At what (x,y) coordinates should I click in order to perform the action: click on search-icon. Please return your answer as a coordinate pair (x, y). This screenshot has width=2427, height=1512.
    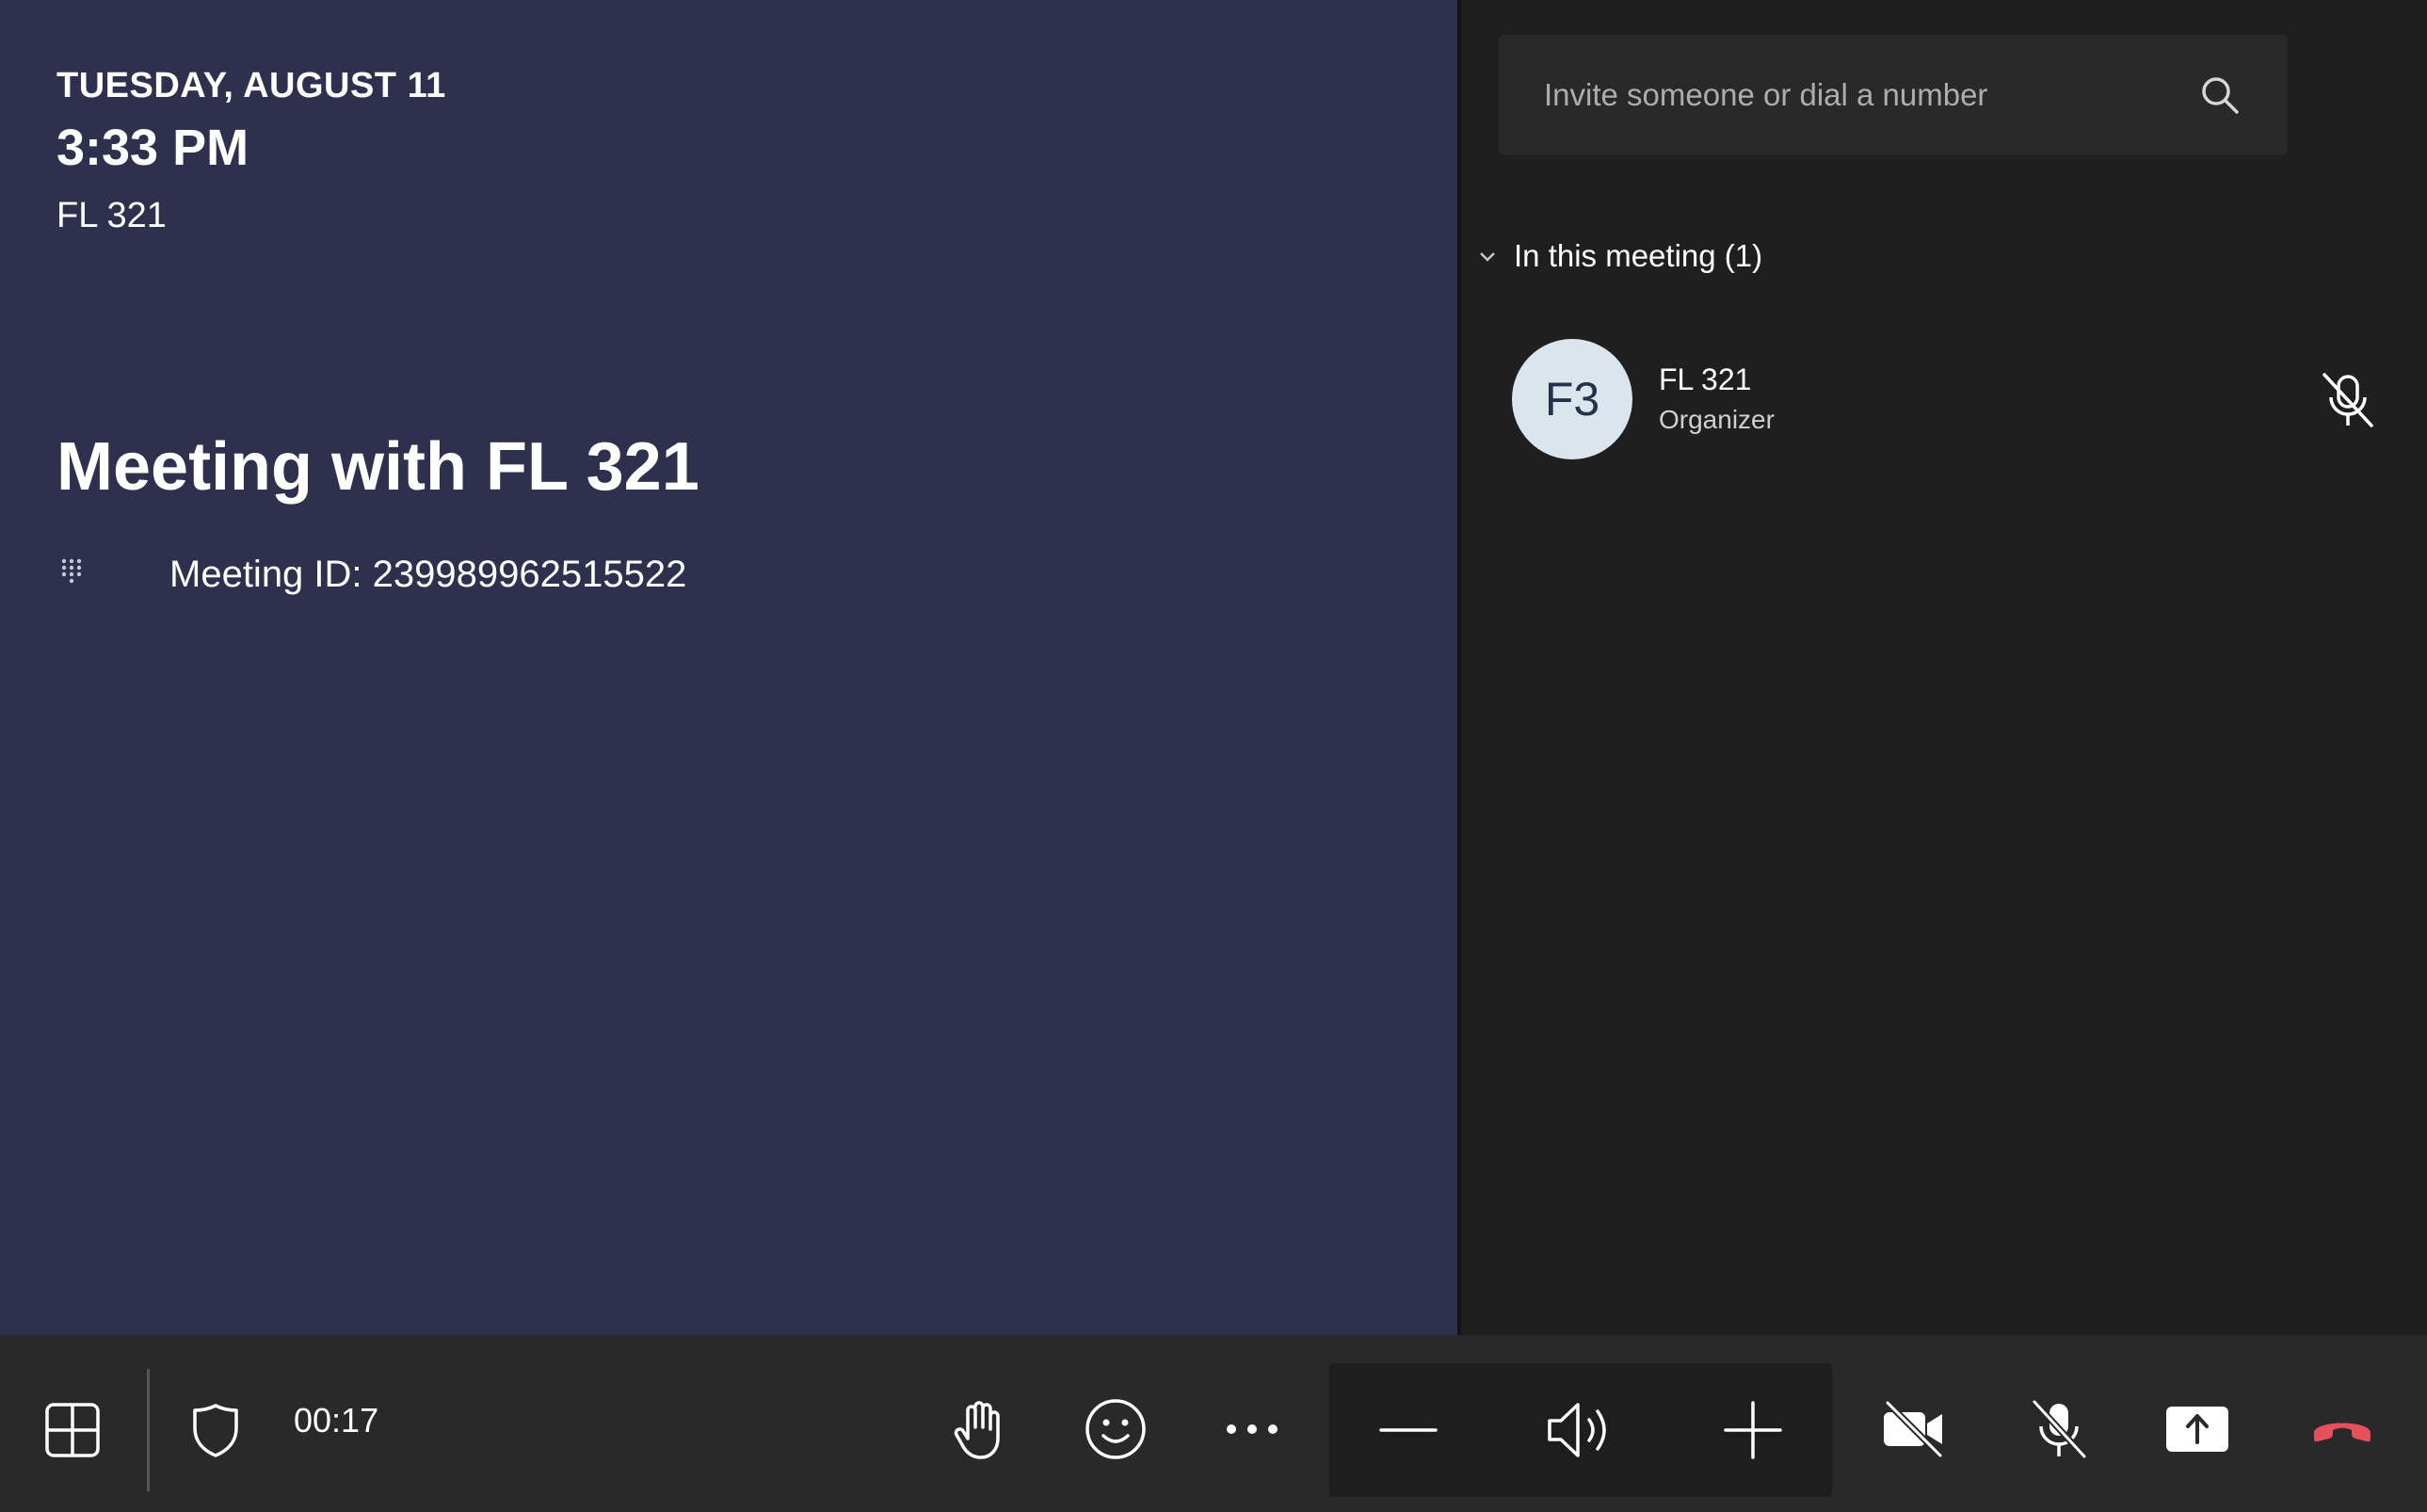
    Looking at the image, I should click on (2220, 95).